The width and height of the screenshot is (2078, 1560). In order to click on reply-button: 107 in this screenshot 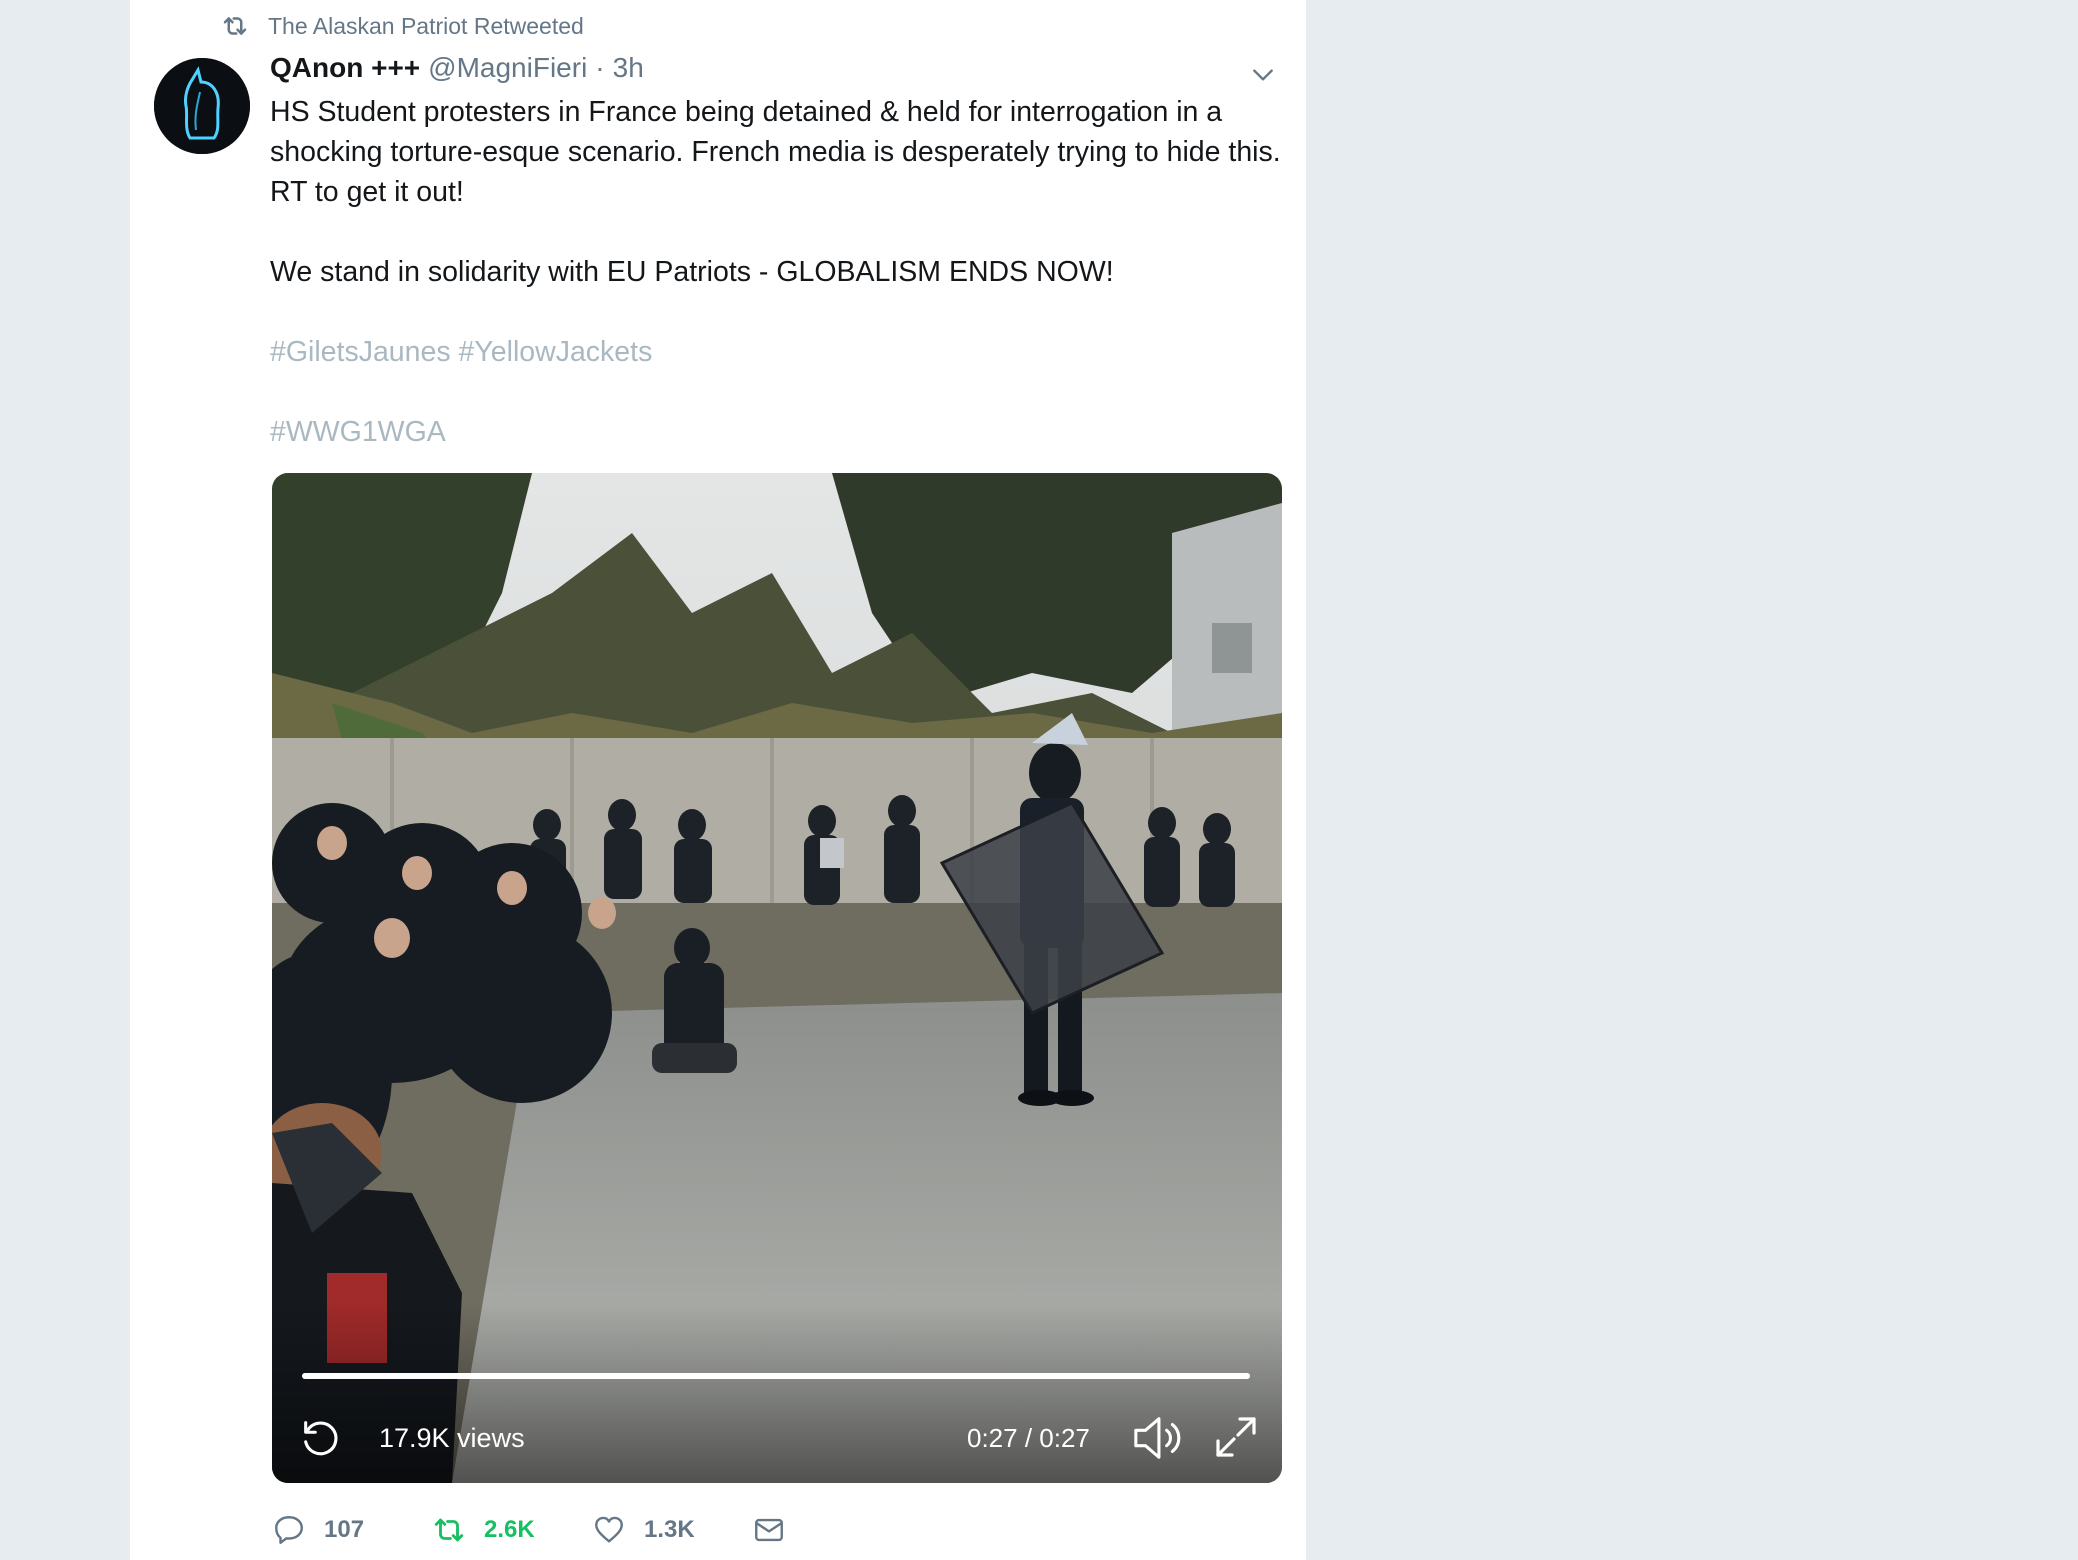, I will do `click(352, 1530)`.